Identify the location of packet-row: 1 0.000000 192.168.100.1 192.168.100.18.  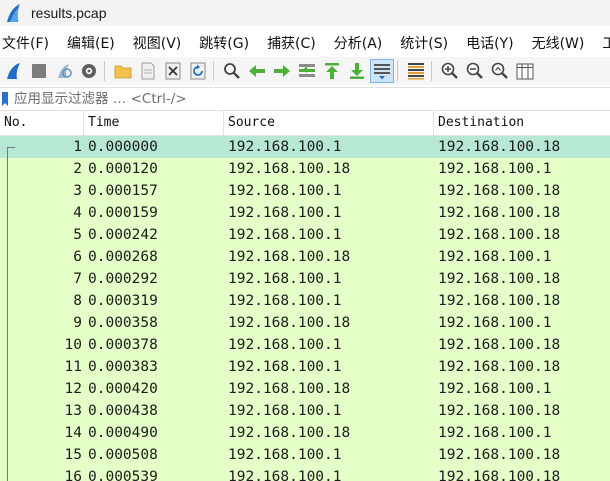
(305, 147).